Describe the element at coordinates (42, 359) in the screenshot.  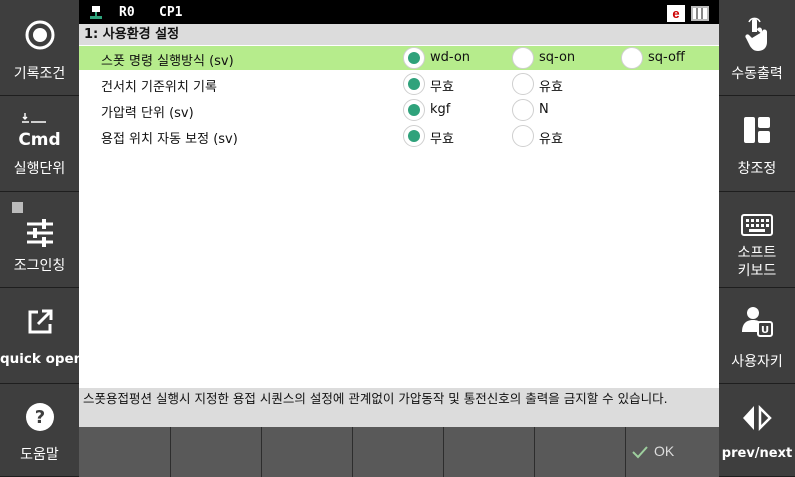
I see `quick-open-label: quick open` at that location.